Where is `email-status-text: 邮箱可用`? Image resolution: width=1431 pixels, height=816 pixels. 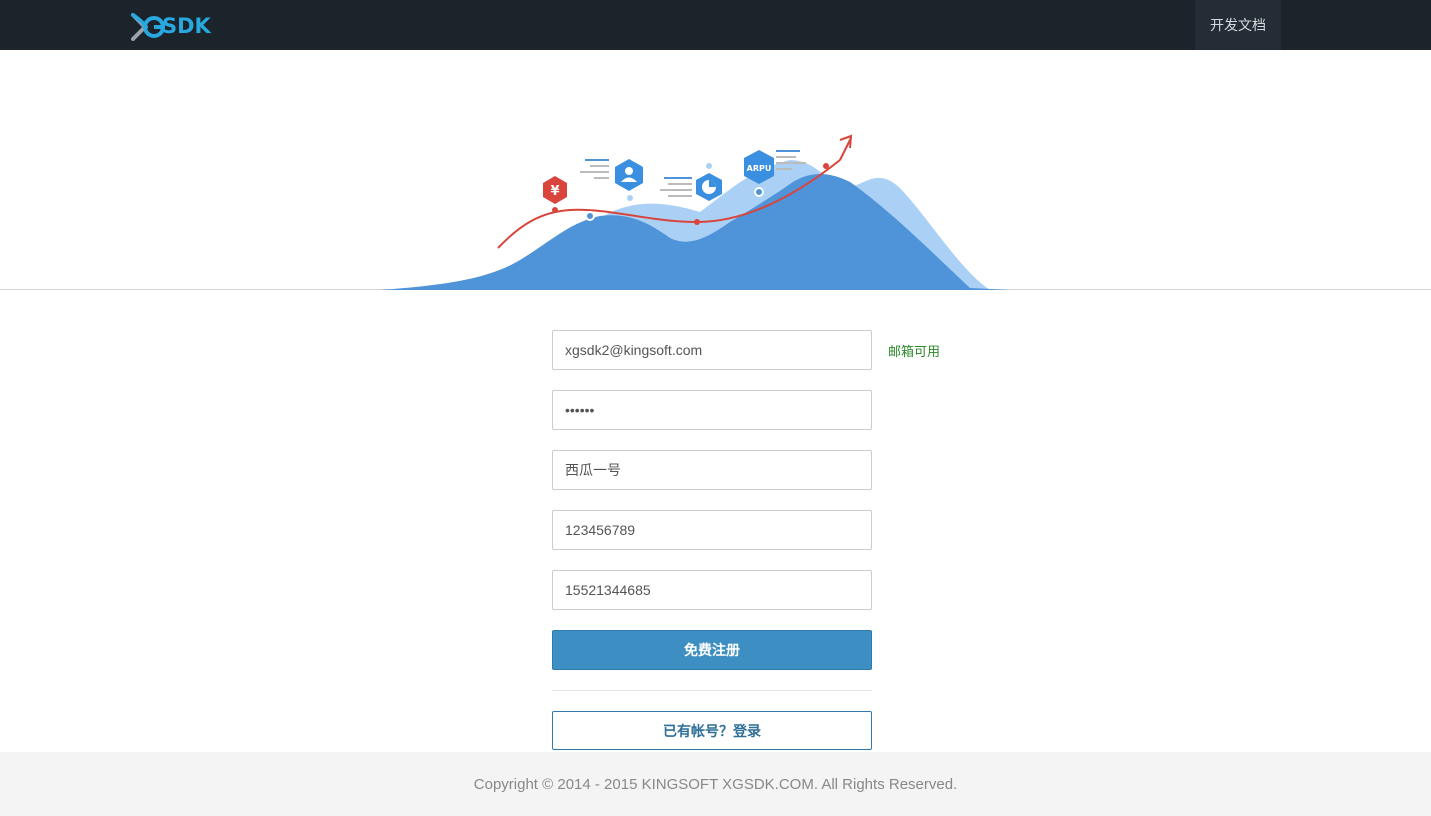
email-status-text: 邮箱可用 is located at coordinates (914, 351).